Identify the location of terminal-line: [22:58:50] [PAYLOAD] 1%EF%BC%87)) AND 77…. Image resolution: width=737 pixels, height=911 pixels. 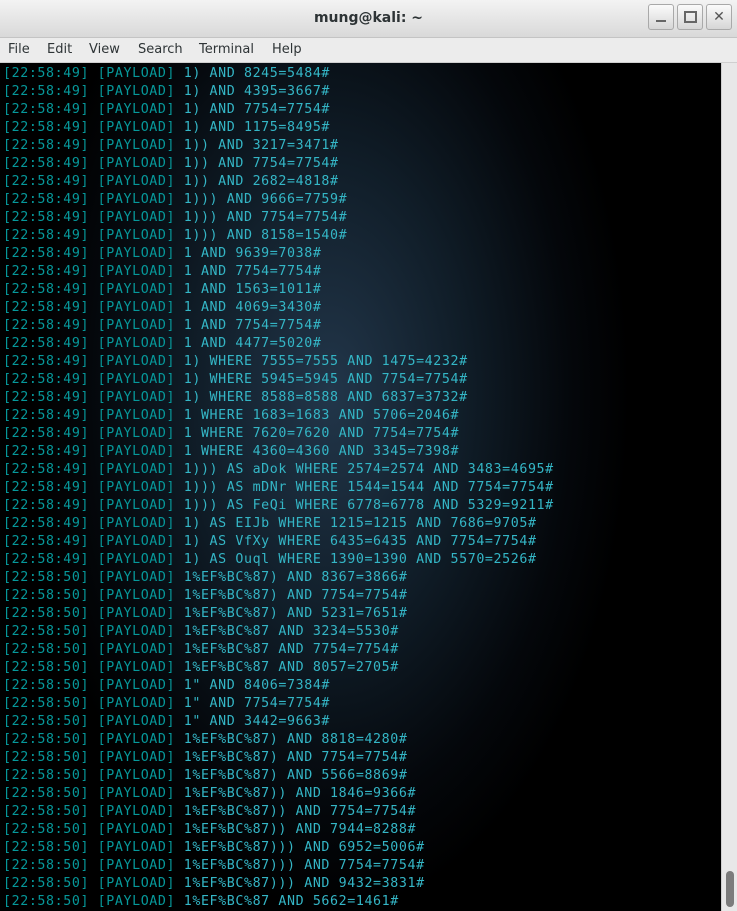
(278, 812).